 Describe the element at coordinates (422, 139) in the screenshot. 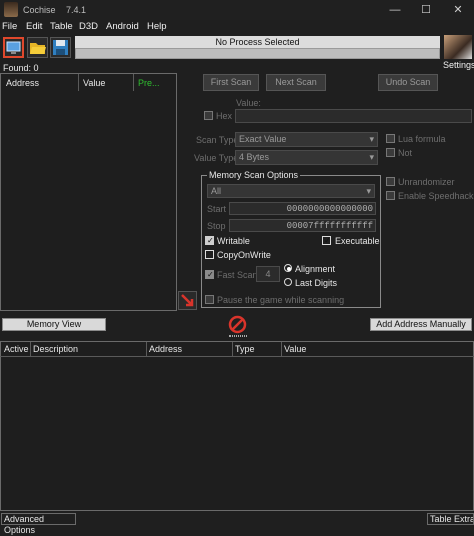

I see `lua-formula-label: Lua formula` at that location.